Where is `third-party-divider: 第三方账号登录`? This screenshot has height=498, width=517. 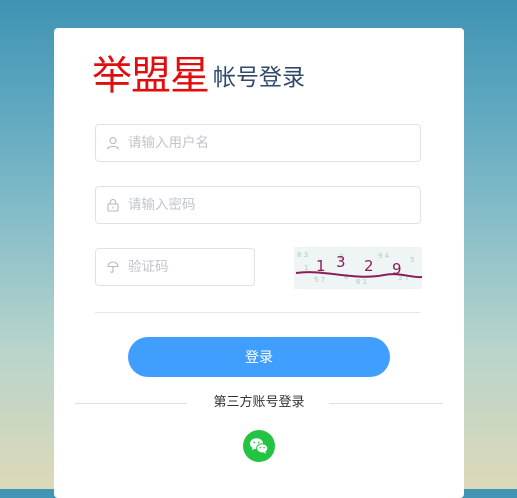
third-party-divider: 第三方账号登录 is located at coordinates (259, 403).